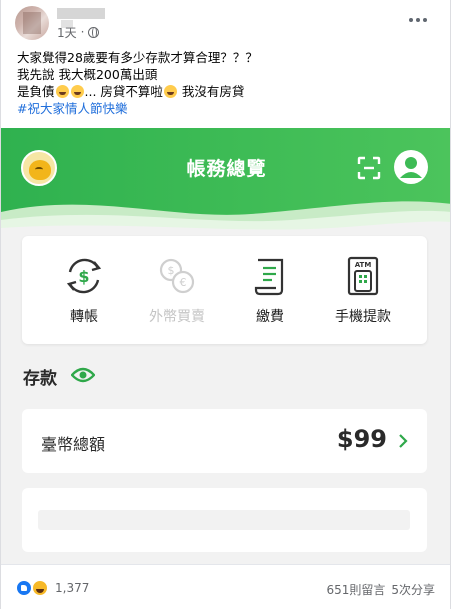  I want to click on globe-icon, so click(94, 32).